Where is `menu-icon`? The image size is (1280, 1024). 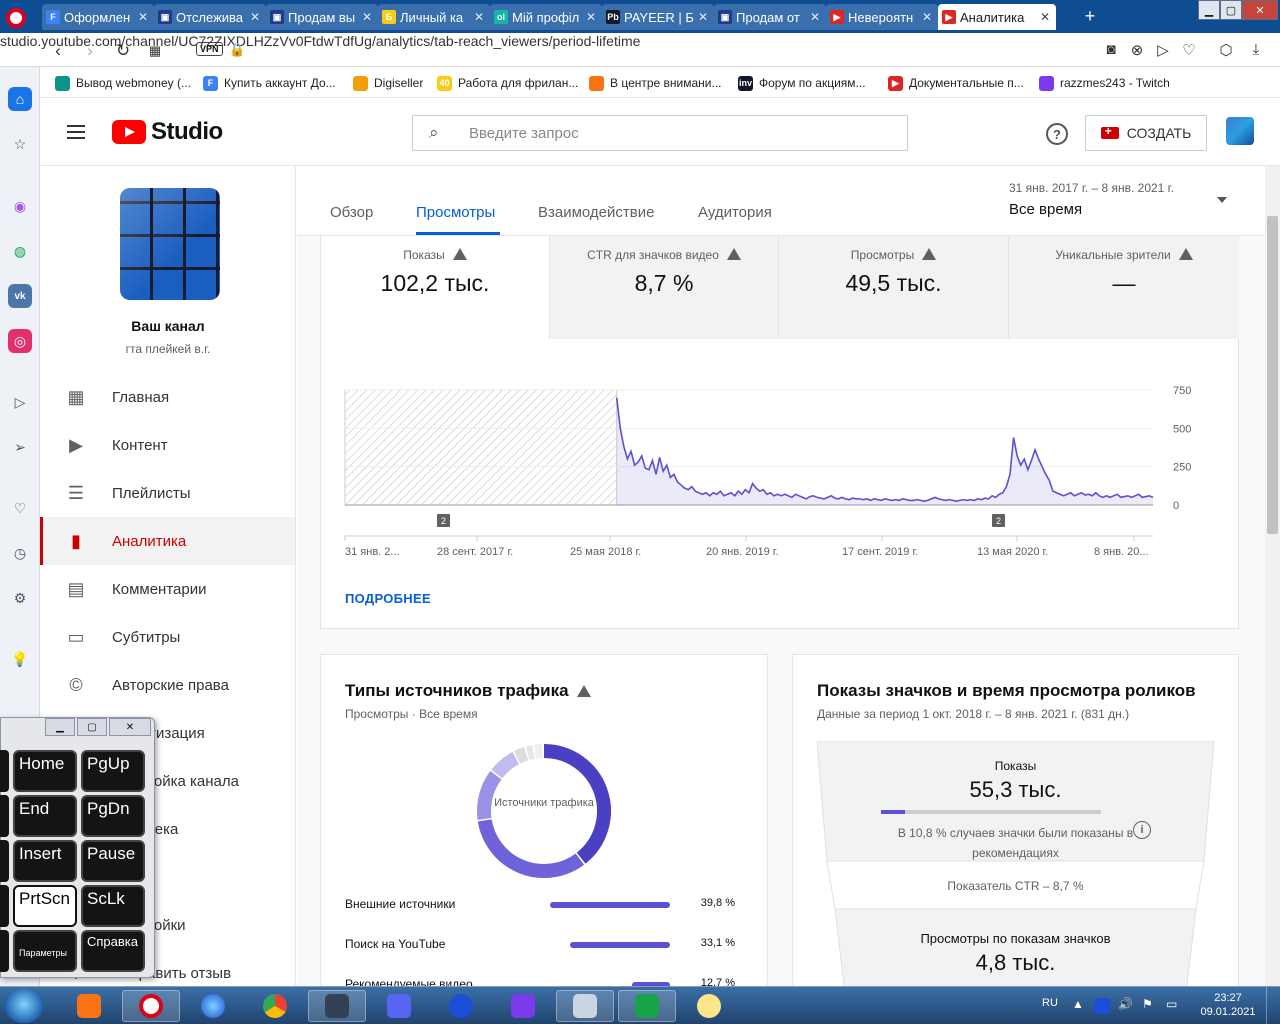 menu-icon is located at coordinates (76, 126).